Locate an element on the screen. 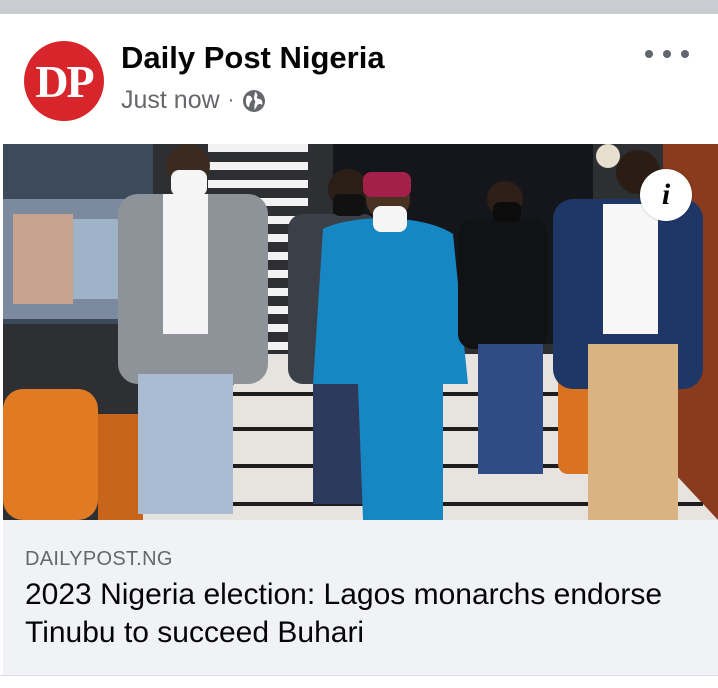  info-letter: i is located at coordinates (666, 194).